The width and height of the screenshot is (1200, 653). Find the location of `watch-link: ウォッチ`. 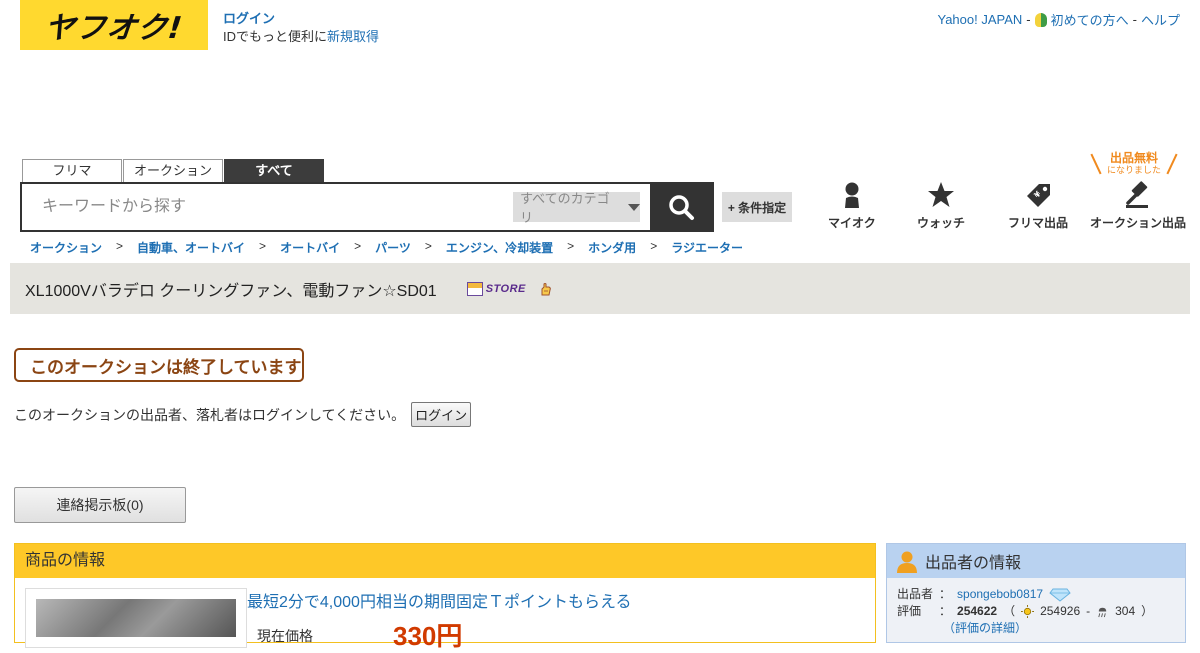

watch-link: ウォッチ is located at coordinates (941, 205).